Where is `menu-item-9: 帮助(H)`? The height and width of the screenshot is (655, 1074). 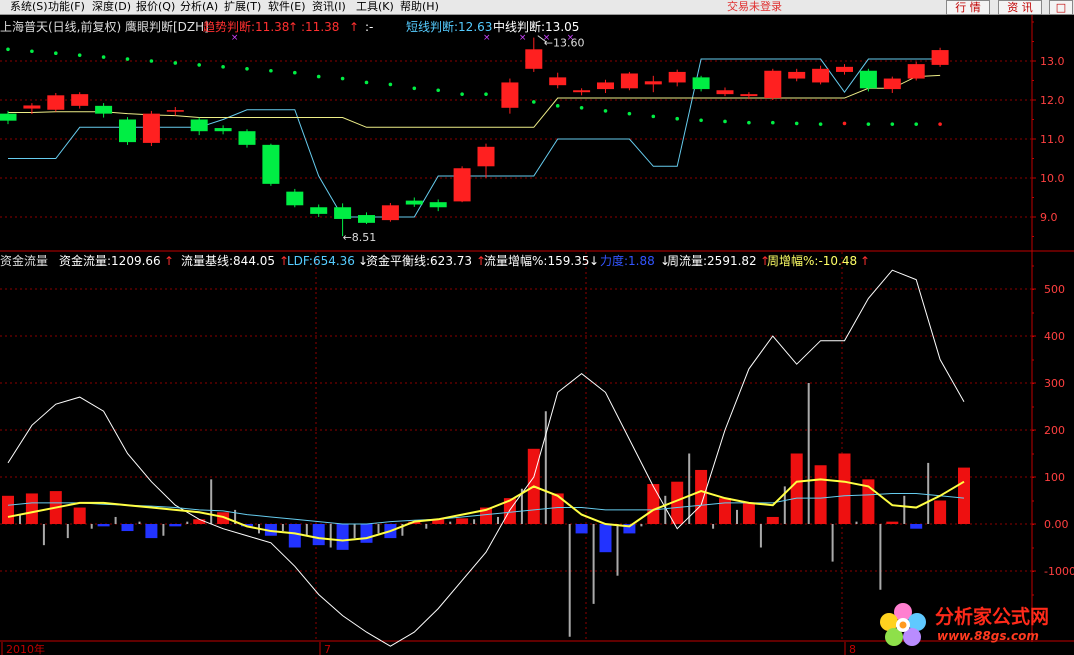
menu-item-9: 帮助(H) is located at coordinates (419, 7).